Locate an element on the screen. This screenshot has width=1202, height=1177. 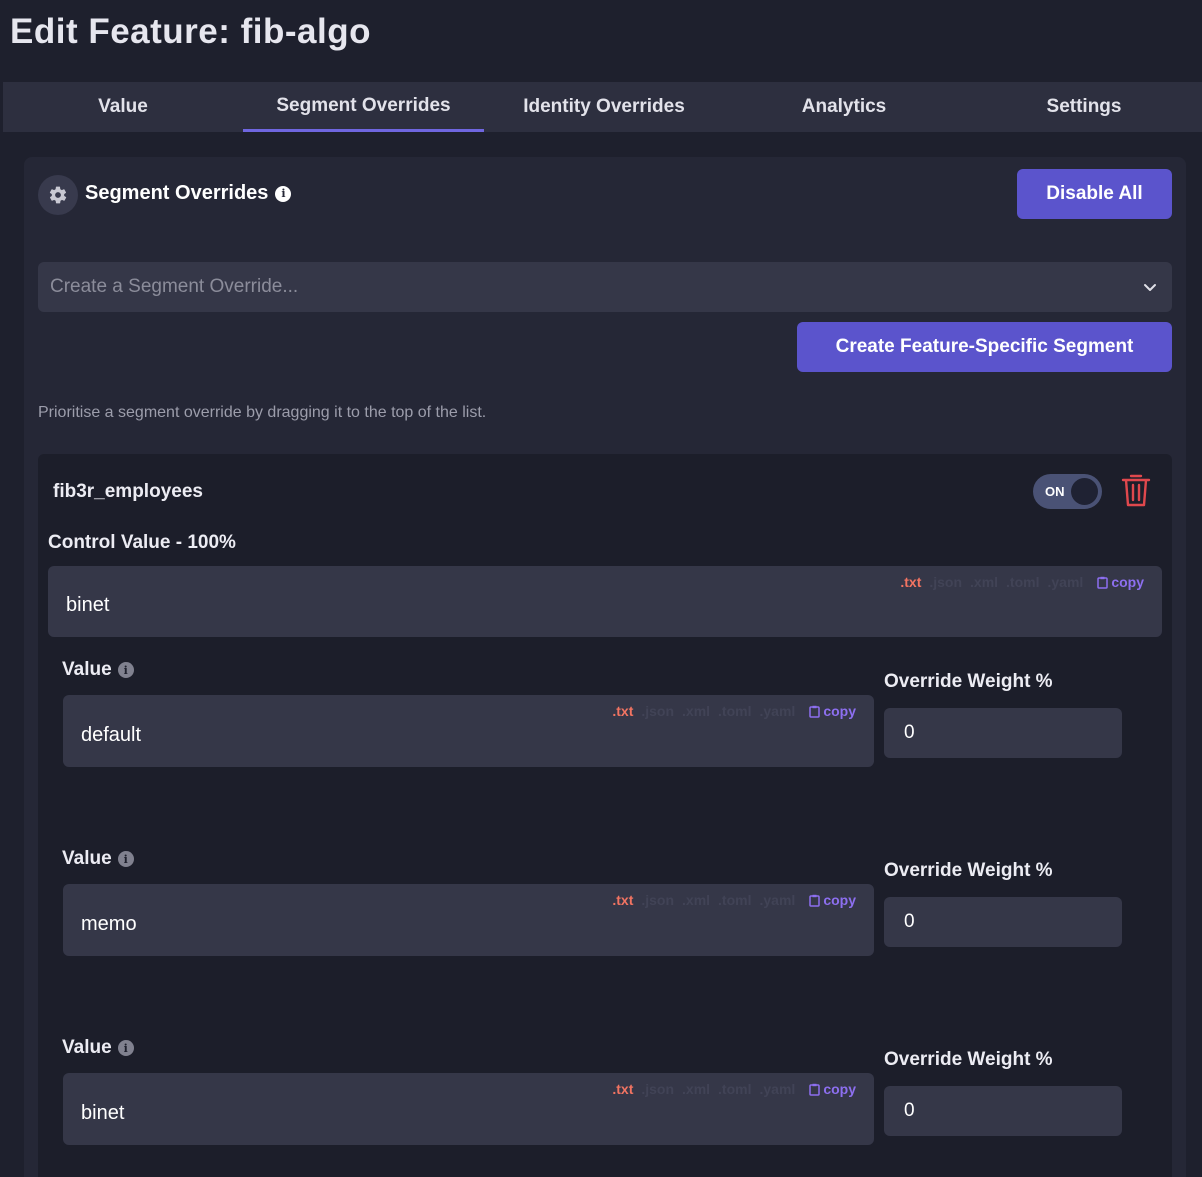
panel-title: Segment Overrides i is located at coordinates (188, 193).